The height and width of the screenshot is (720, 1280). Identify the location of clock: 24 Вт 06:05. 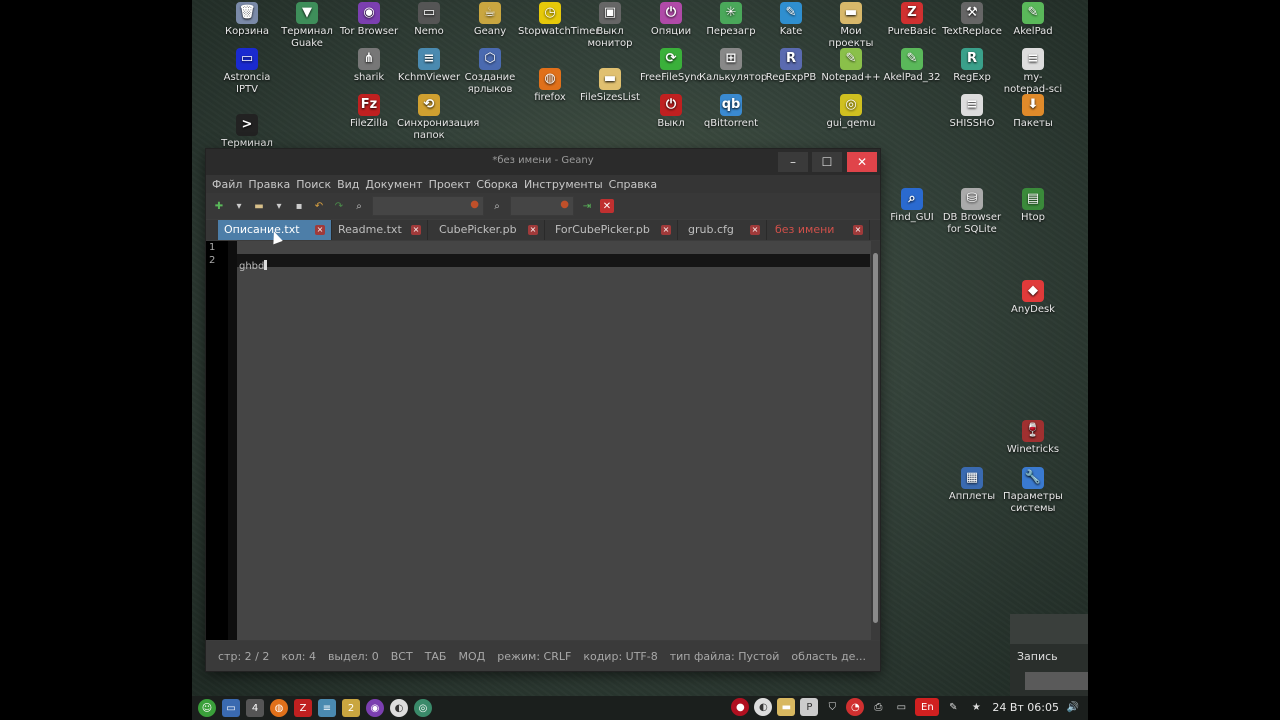
(1025, 707).